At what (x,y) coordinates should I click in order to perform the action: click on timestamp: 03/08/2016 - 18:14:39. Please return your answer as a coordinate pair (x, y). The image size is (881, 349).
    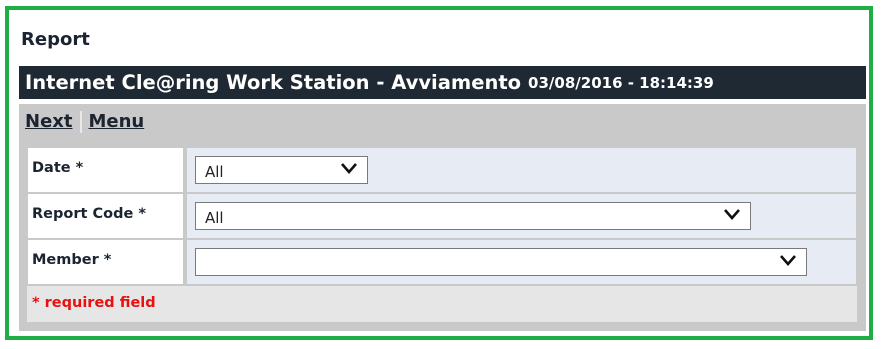
    Looking at the image, I should click on (621, 82).